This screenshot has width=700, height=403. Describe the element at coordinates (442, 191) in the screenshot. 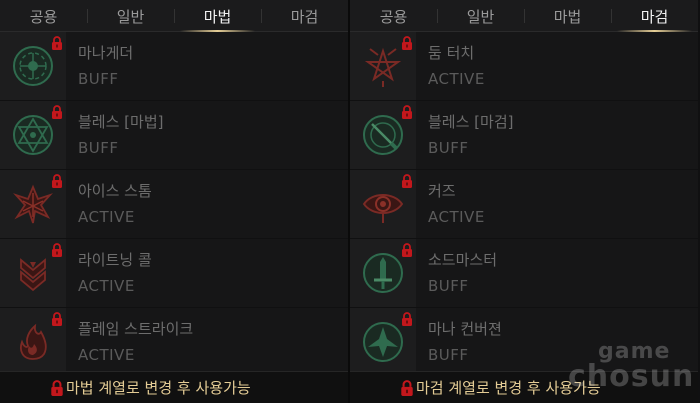

I see `skill-name: 커즈` at that location.